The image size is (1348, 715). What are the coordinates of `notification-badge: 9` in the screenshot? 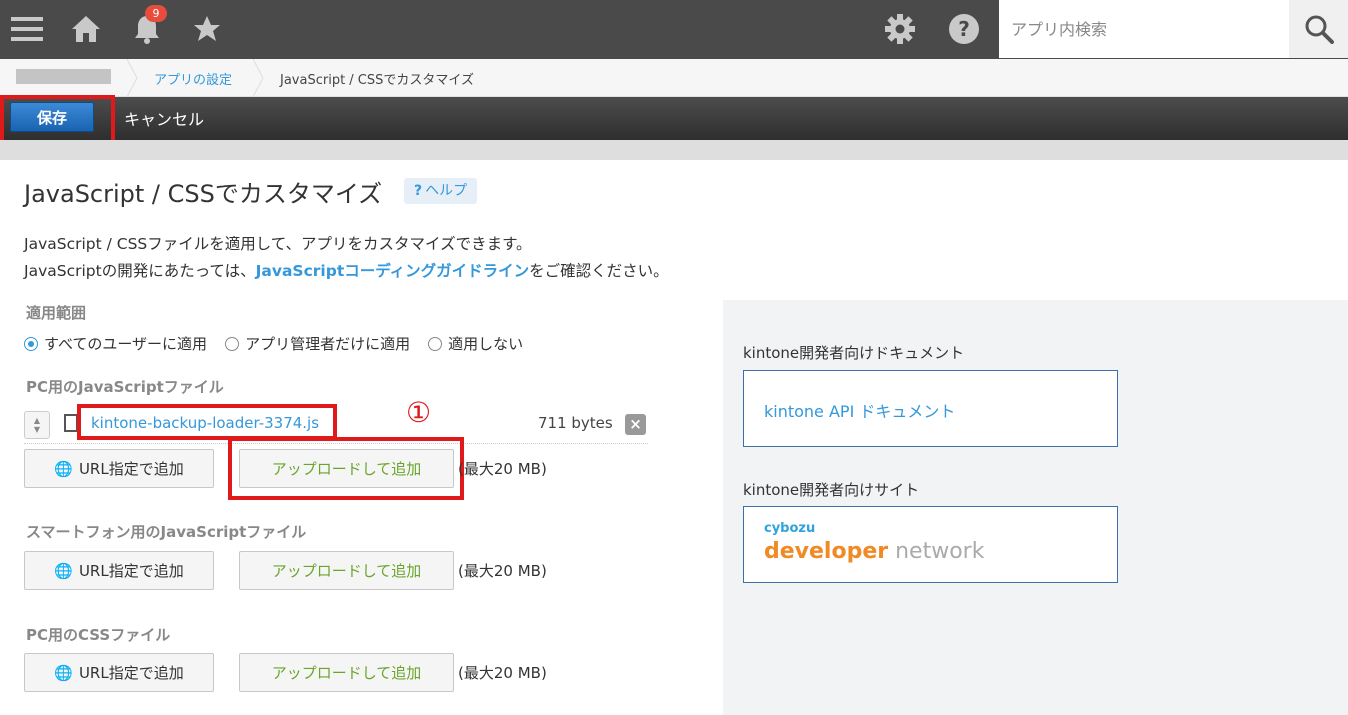 It's located at (156, 13).